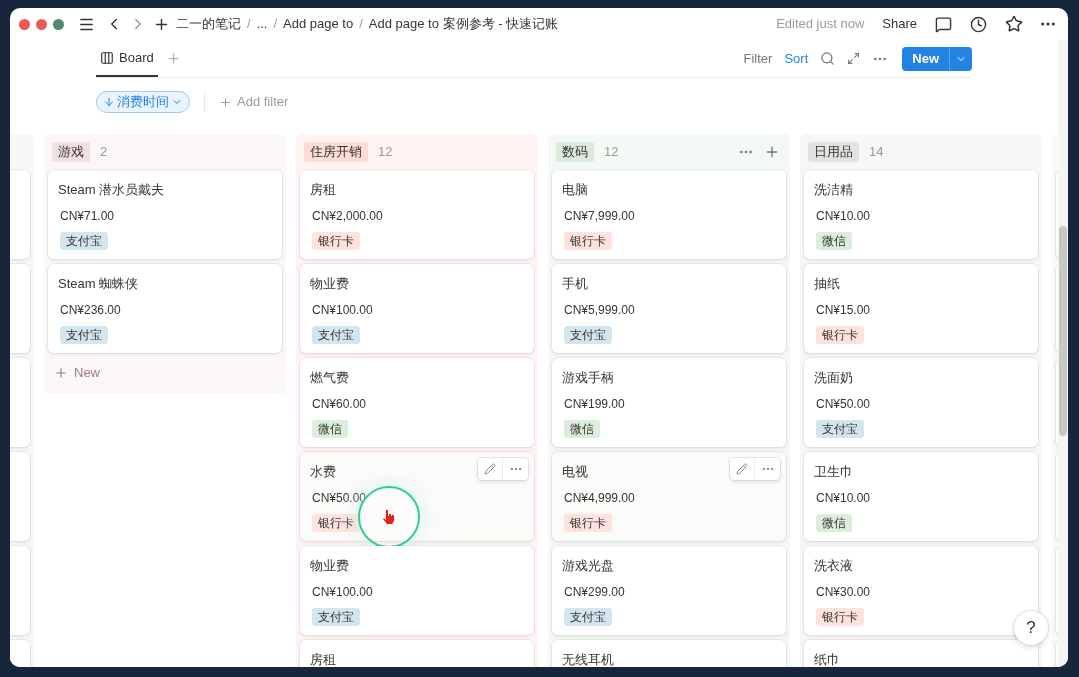  Describe the element at coordinates (758, 58) in the screenshot. I see `filter-button: Filter` at that location.